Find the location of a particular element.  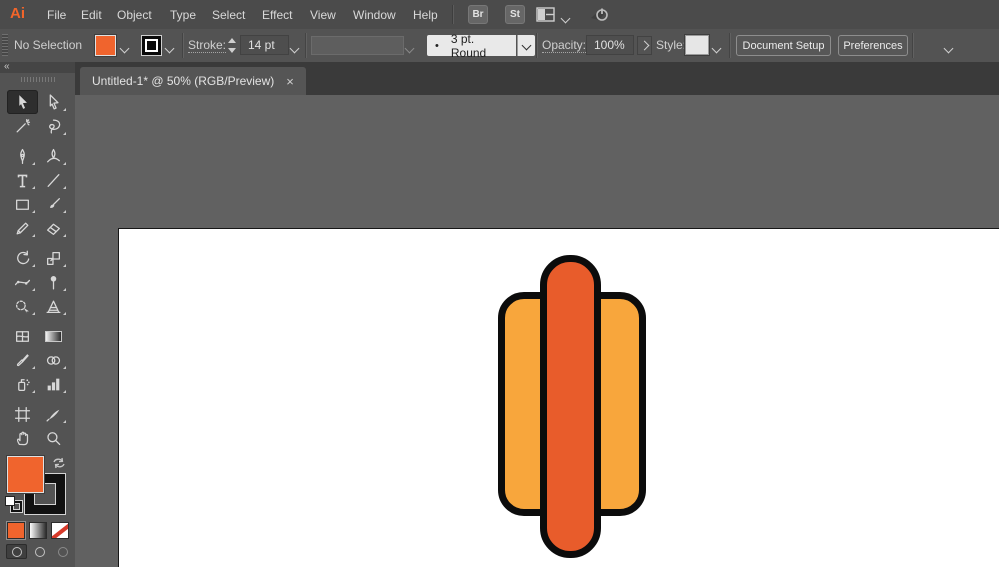

preferences-button: Preferences is located at coordinates (873, 45).